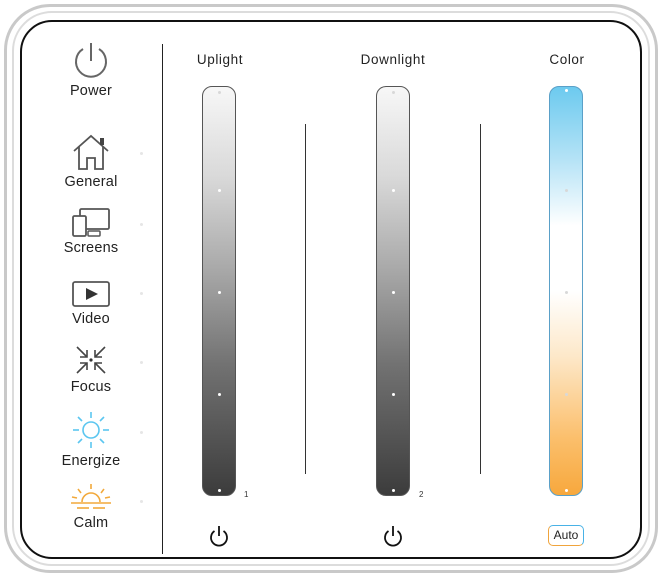 This screenshot has width=664, height=579. I want to click on mode-label: Screens, so click(91, 248).